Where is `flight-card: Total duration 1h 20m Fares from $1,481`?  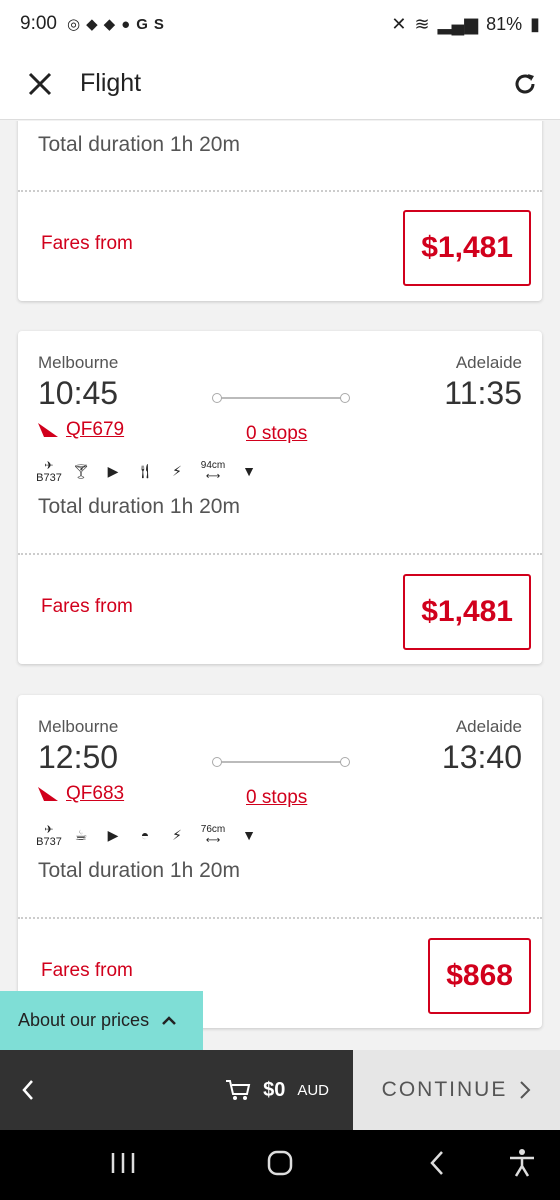
flight-card: Total duration 1h 20m Fares from $1,481 is located at coordinates (280, 211).